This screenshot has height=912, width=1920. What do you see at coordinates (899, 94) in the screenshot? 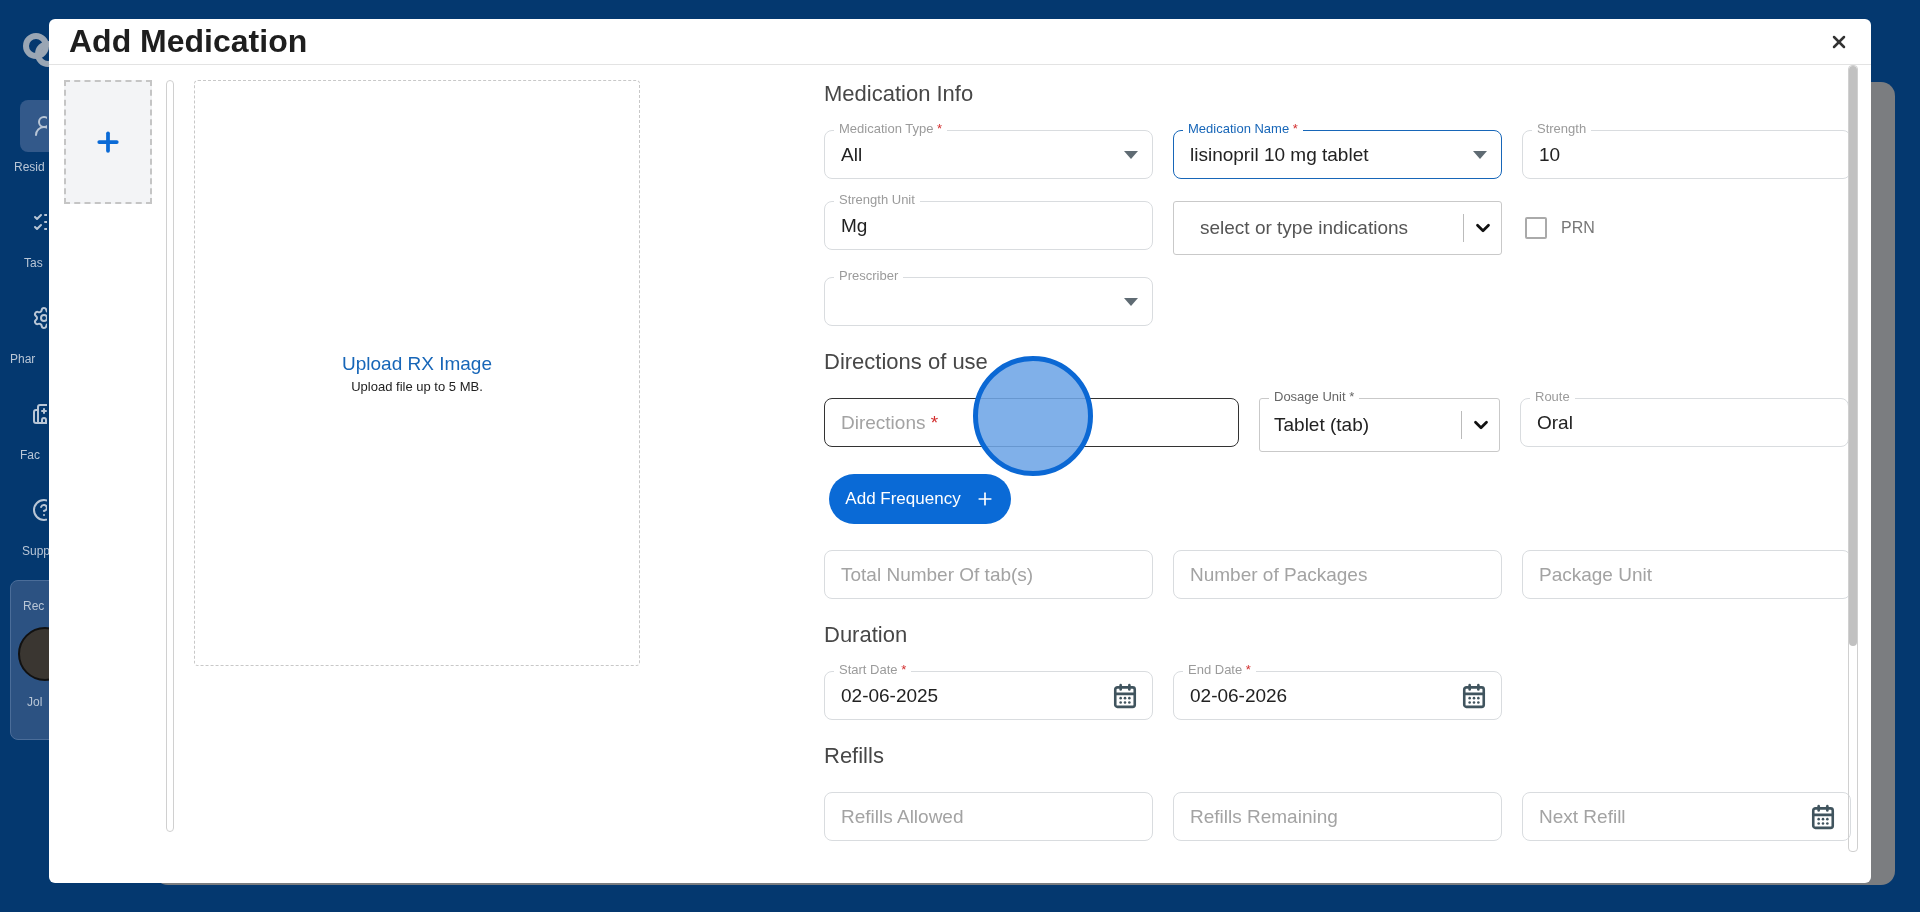
I see `section-heading: Medication Info` at bounding box center [899, 94].